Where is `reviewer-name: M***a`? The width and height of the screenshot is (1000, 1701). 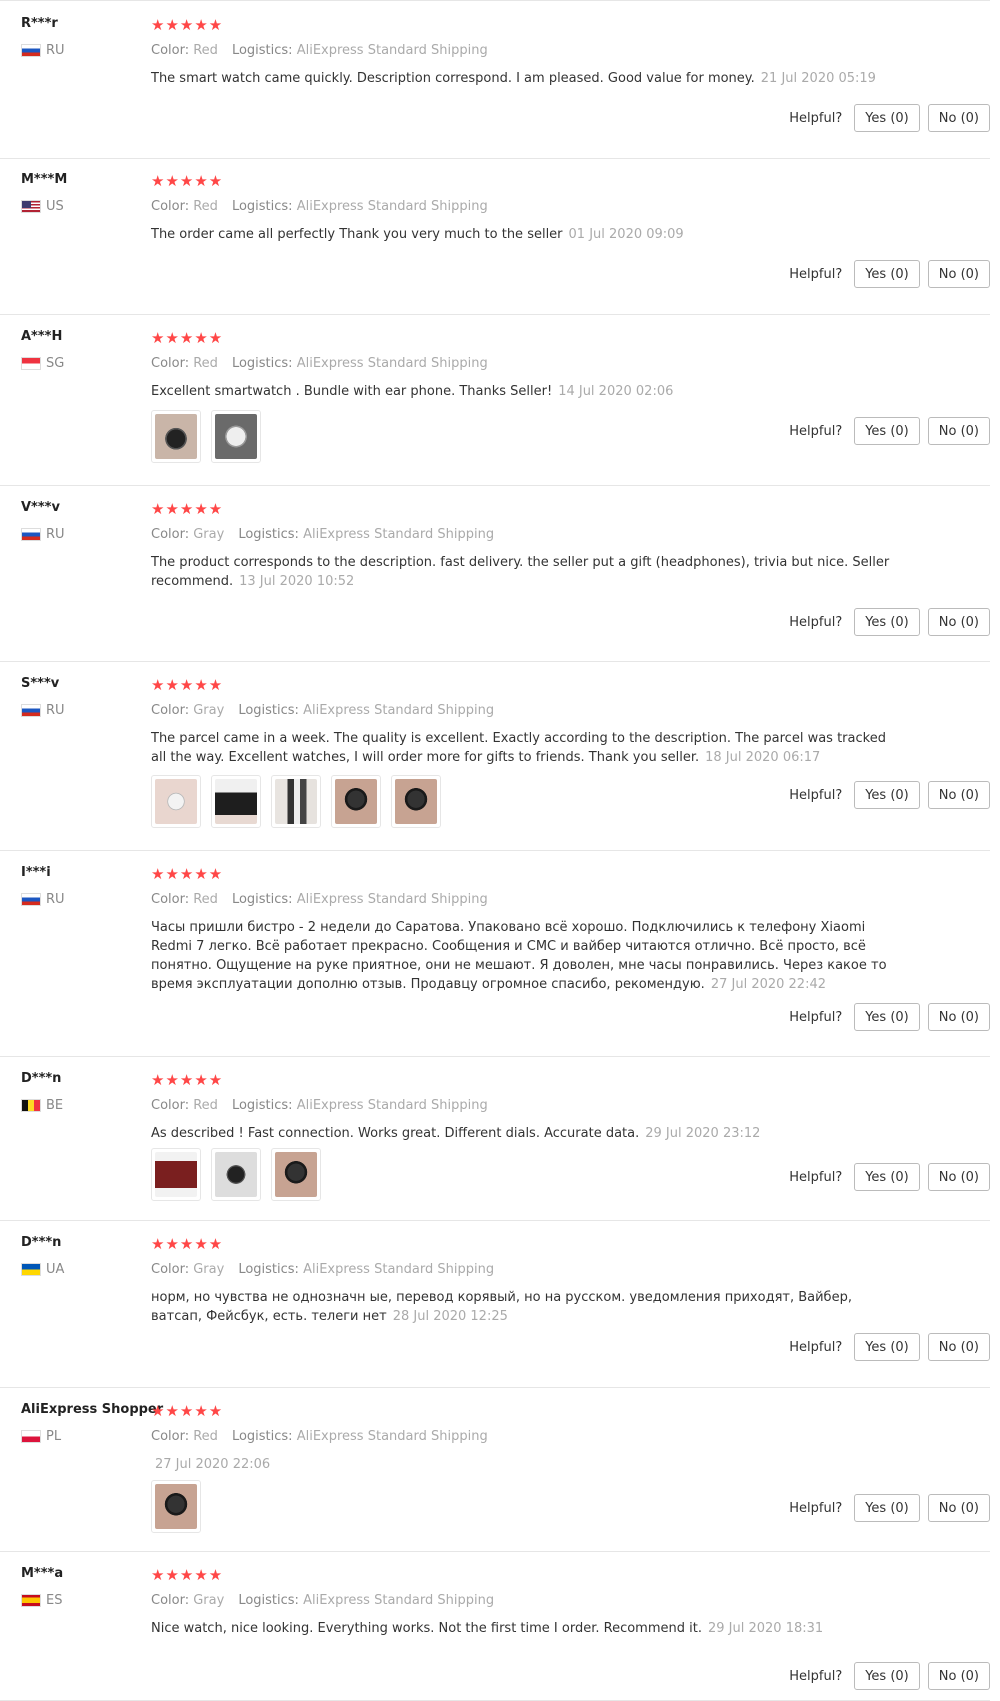 reviewer-name: M***a is located at coordinates (42, 1573).